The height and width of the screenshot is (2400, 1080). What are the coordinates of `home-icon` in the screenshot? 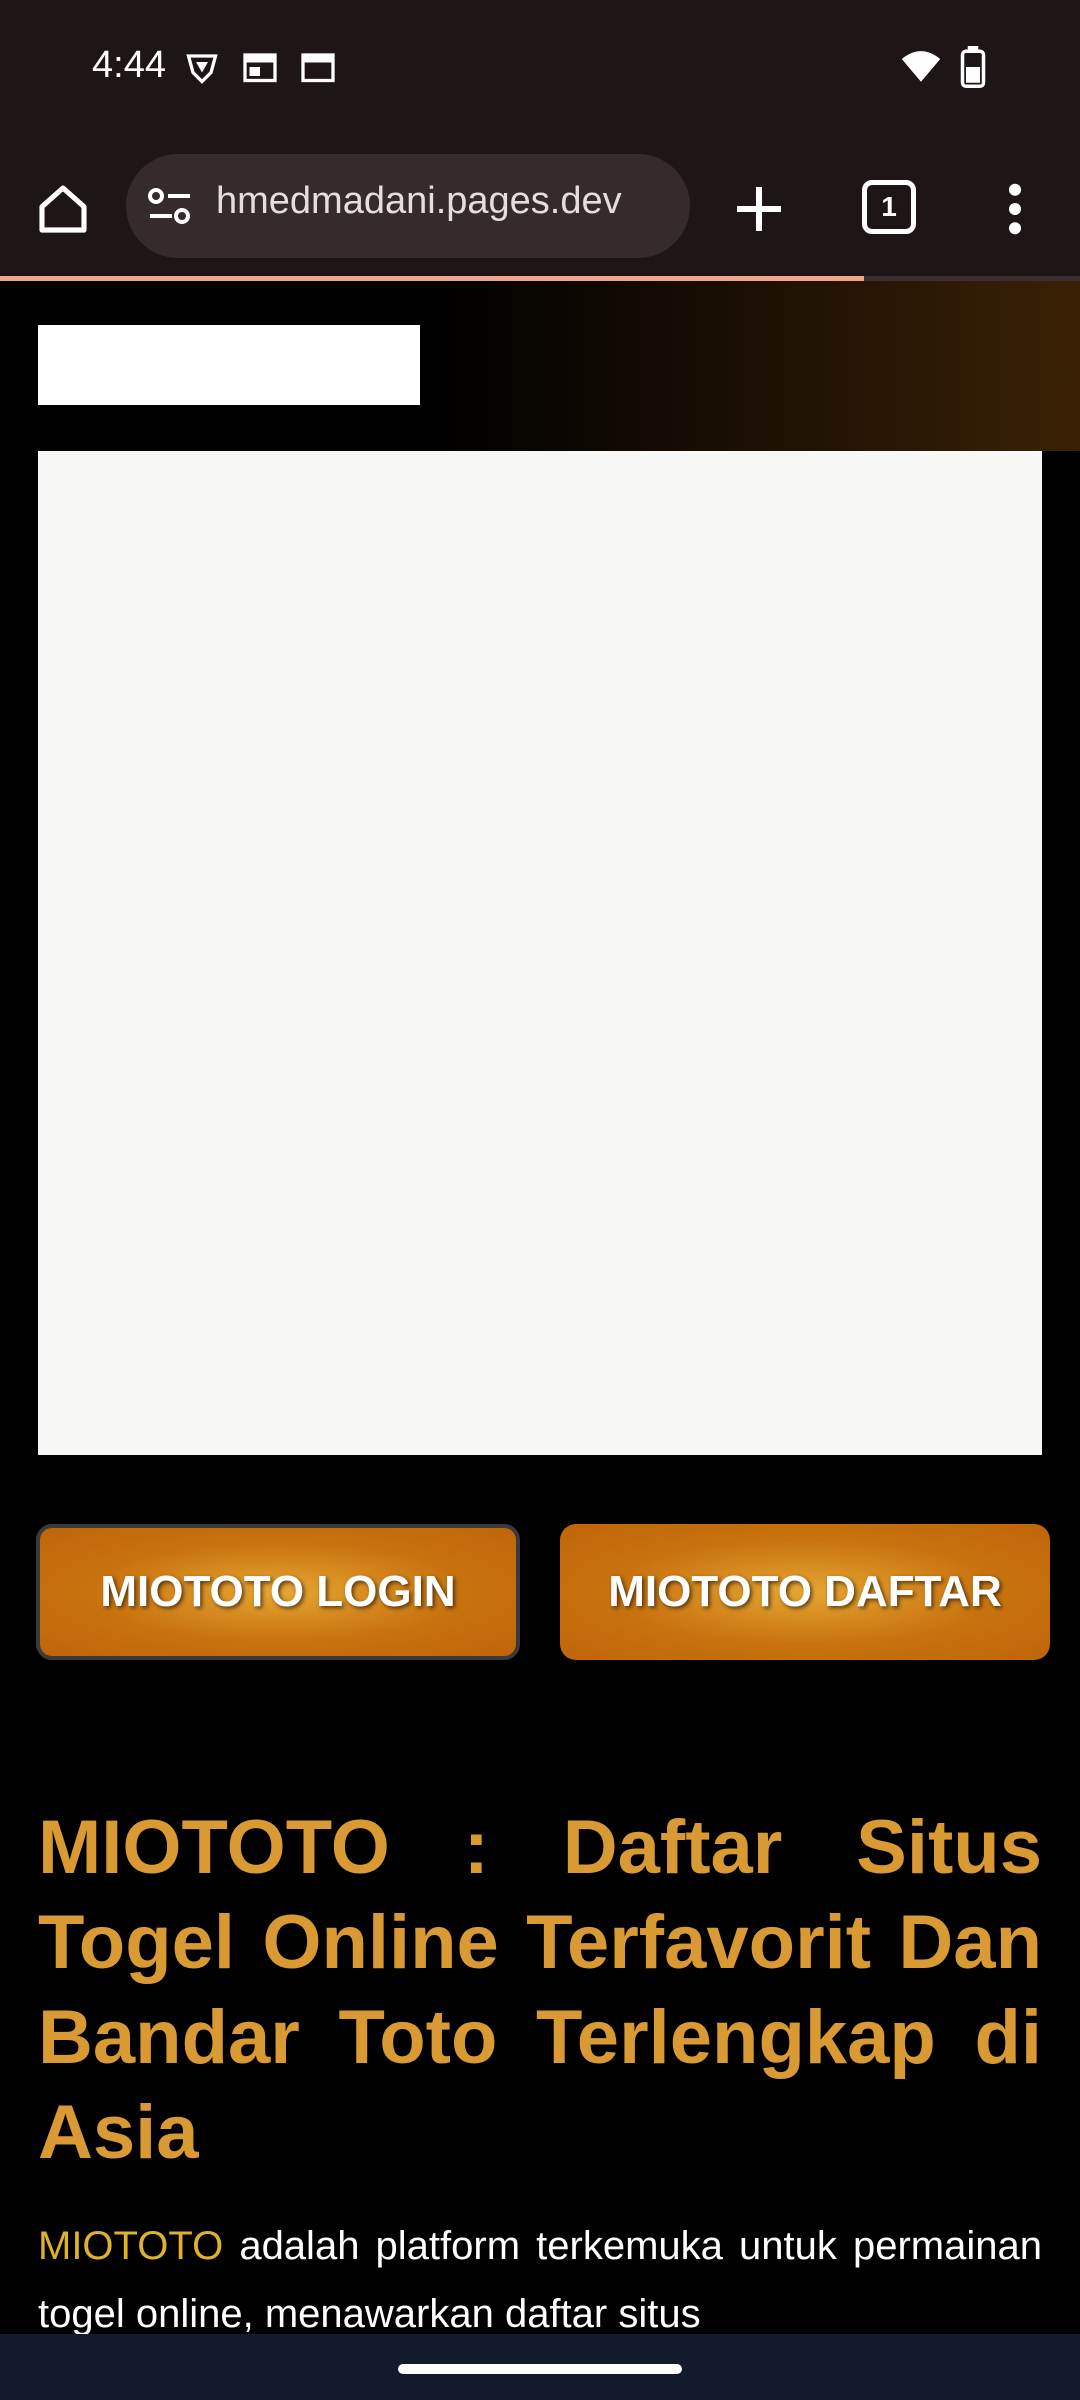 It's located at (63, 209).